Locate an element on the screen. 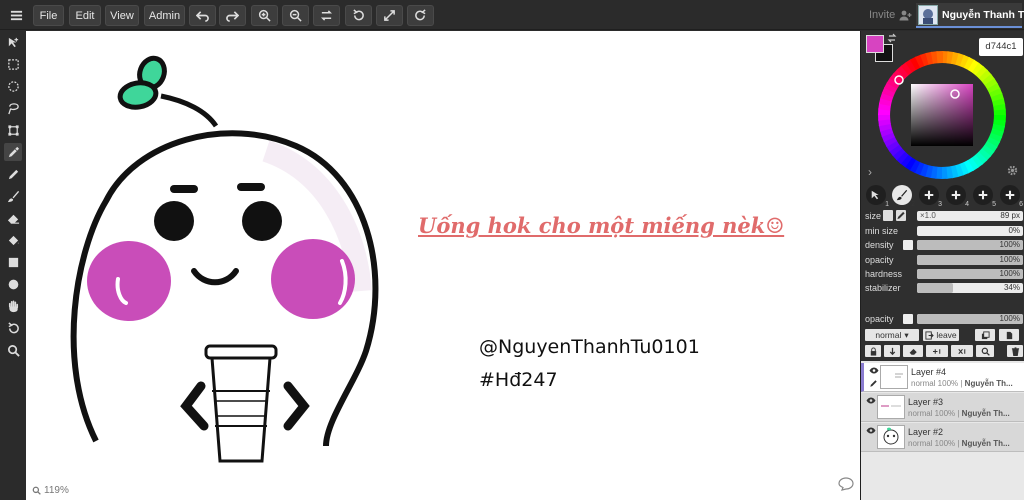  brush-settings-button is located at coordinates (1012, 172).